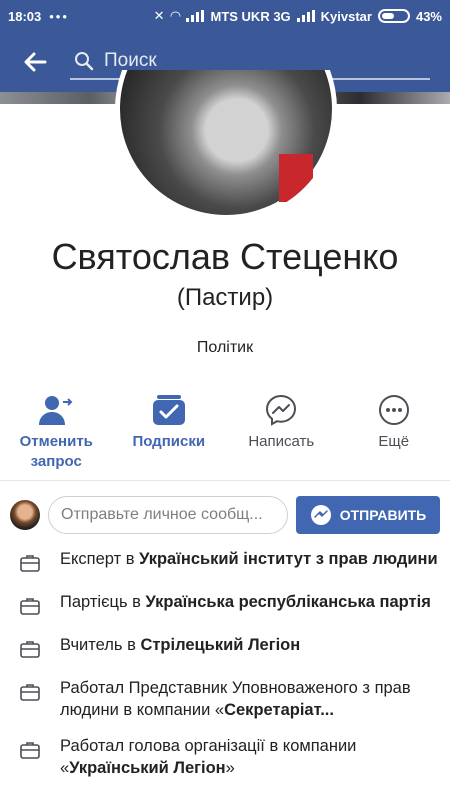 This screenshot has width=450, height=800. What do you see at coordinates (25, 16) in the screenshot?
I see `status-time: 18:03` at bounding box center [25, 16].